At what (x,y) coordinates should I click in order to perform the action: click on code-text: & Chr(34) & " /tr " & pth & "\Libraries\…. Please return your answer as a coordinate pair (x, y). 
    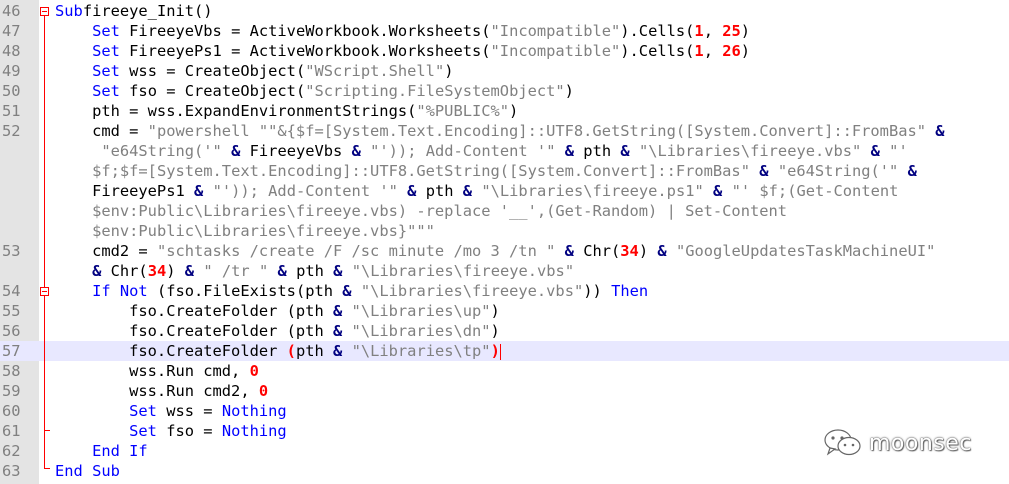
    Looking at the image, I should click on (314, 271).